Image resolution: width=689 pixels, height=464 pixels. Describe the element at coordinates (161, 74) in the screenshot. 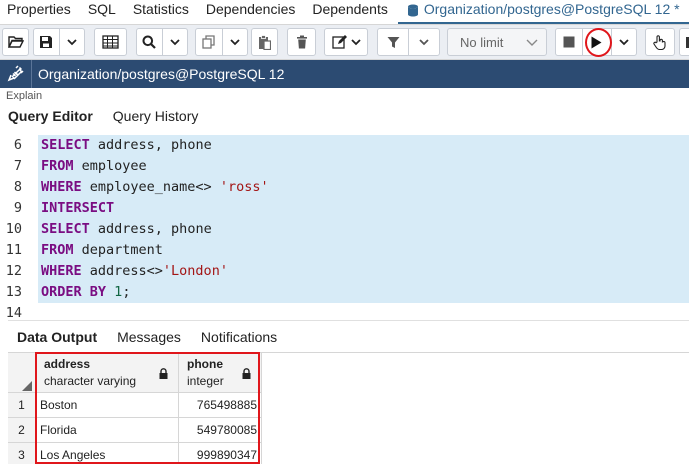

I see `connection-label: Organization/postgres@PostgreSQL 12` at that location.